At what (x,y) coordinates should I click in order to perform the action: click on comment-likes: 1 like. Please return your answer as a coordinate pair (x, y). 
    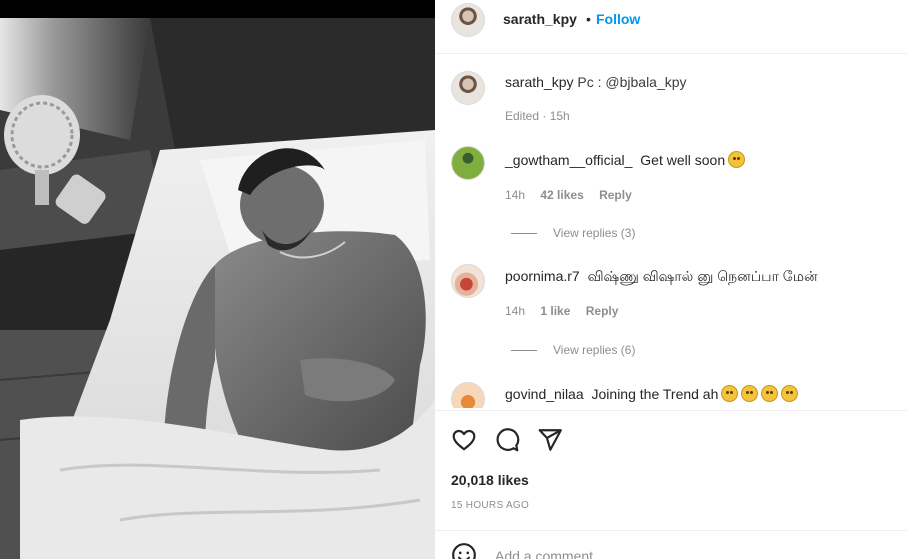
    Looking at the image, I should click on (555, 311).